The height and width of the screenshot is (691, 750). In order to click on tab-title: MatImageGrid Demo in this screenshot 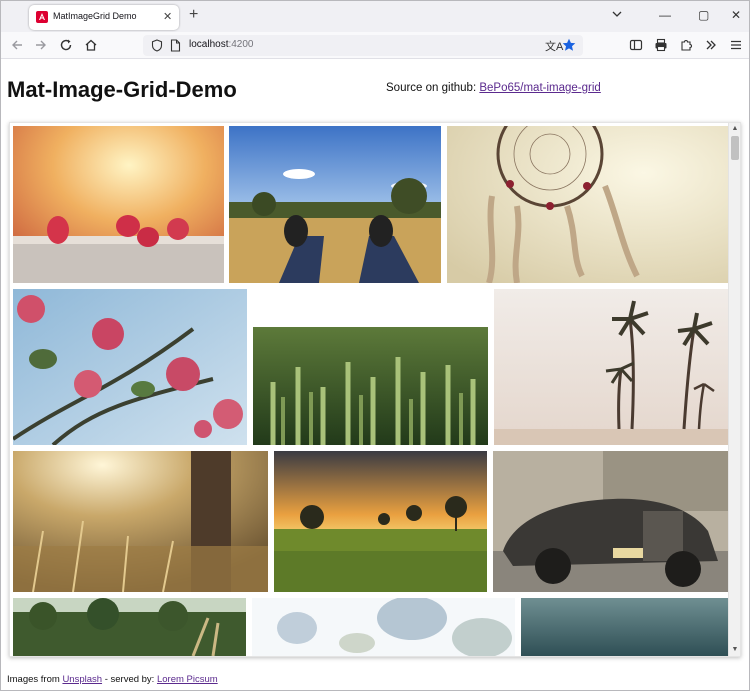, I will do `click(95, 16)`.